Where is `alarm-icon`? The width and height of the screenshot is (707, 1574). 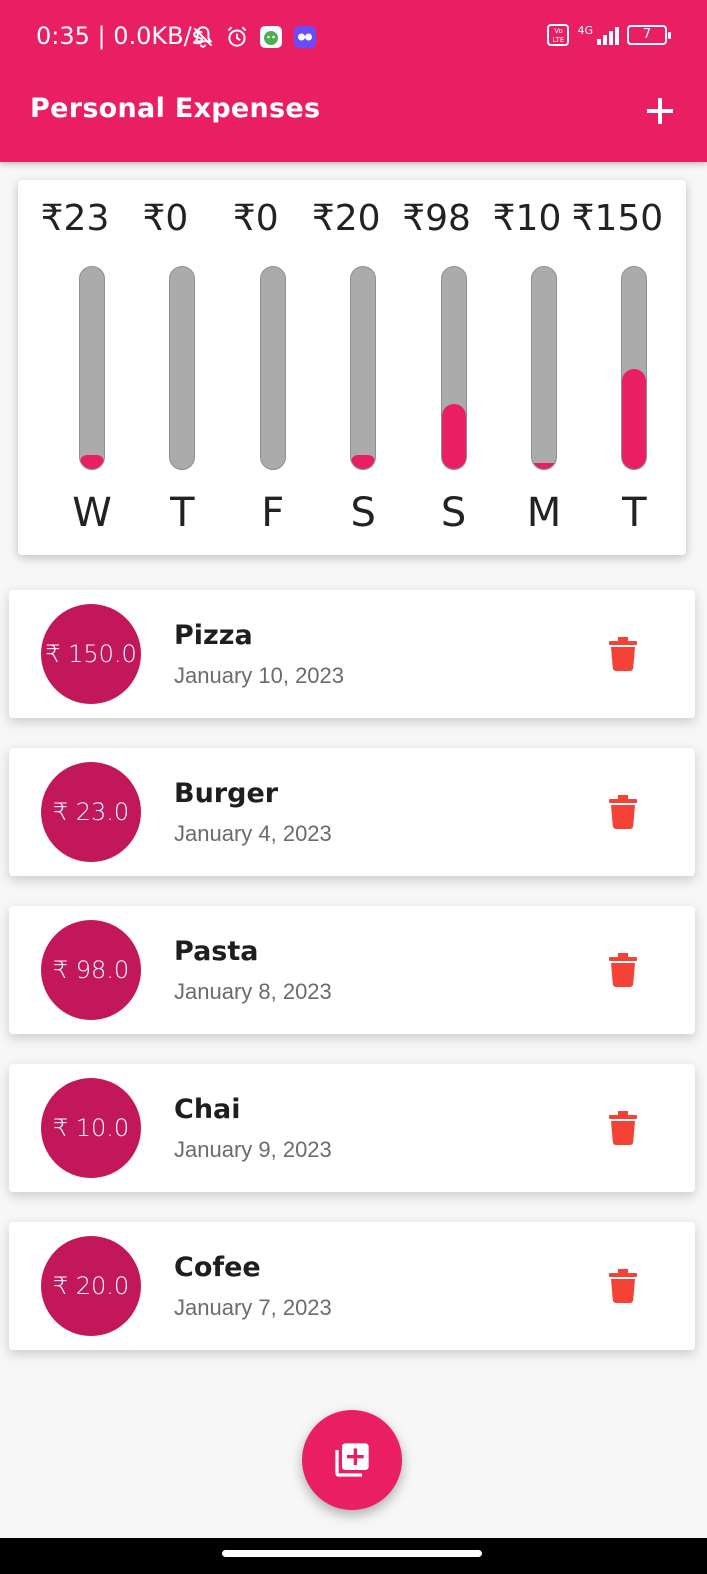 alarm-icon is located at coordinates (237, 37).